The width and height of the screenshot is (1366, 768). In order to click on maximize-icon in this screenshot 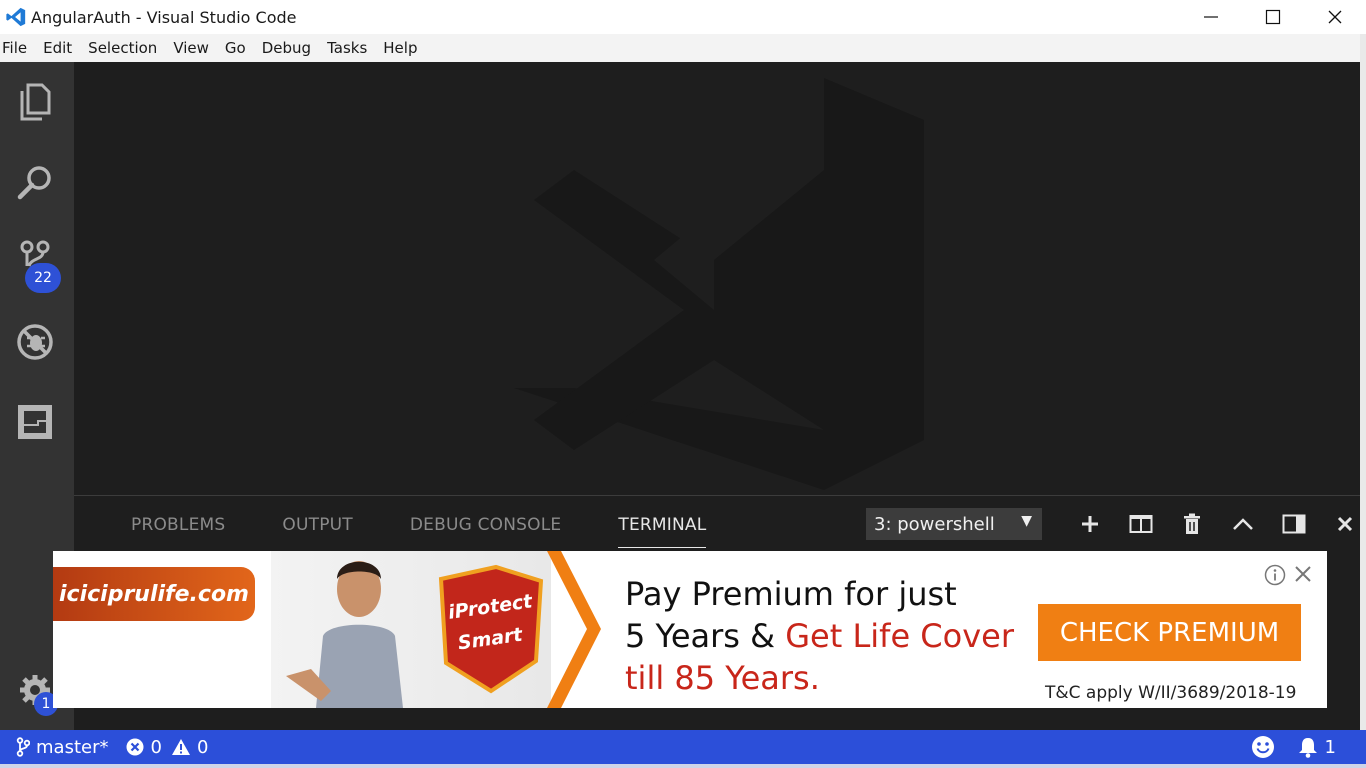, I will do `click(1273, 17)`.